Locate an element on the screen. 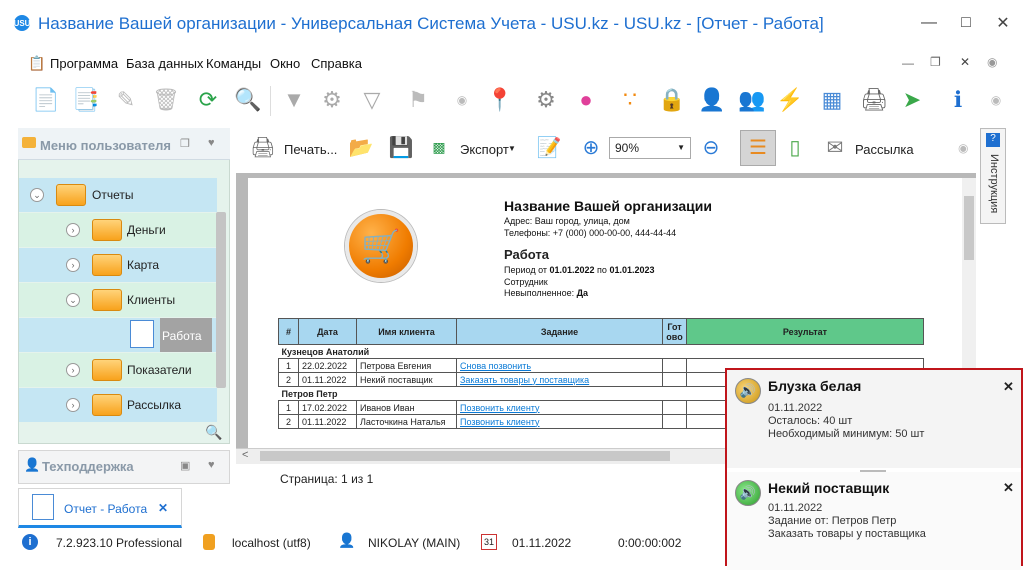 This screenshot has width=1024, height=570. period-prefix: Период от is located at coordinates (527, 270).